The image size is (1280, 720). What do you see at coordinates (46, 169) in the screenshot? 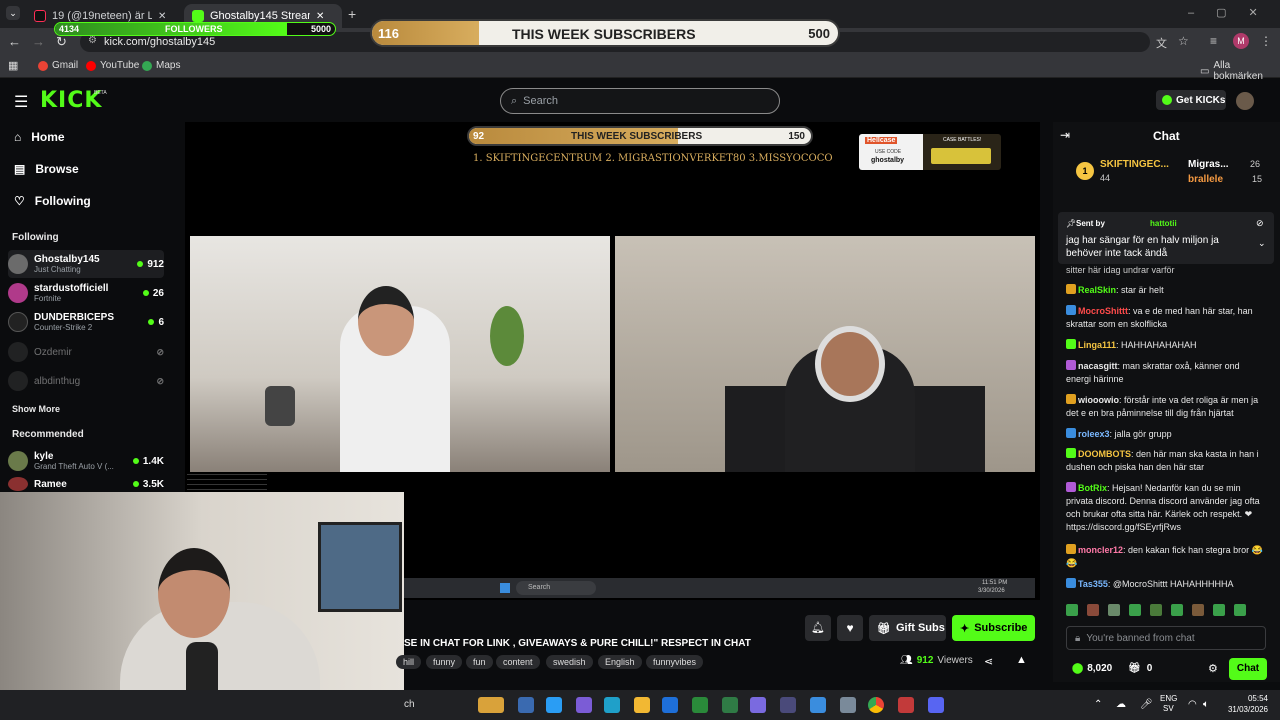
I see `nav-browse: ▤ Browse` at bounding box center [46, 169].